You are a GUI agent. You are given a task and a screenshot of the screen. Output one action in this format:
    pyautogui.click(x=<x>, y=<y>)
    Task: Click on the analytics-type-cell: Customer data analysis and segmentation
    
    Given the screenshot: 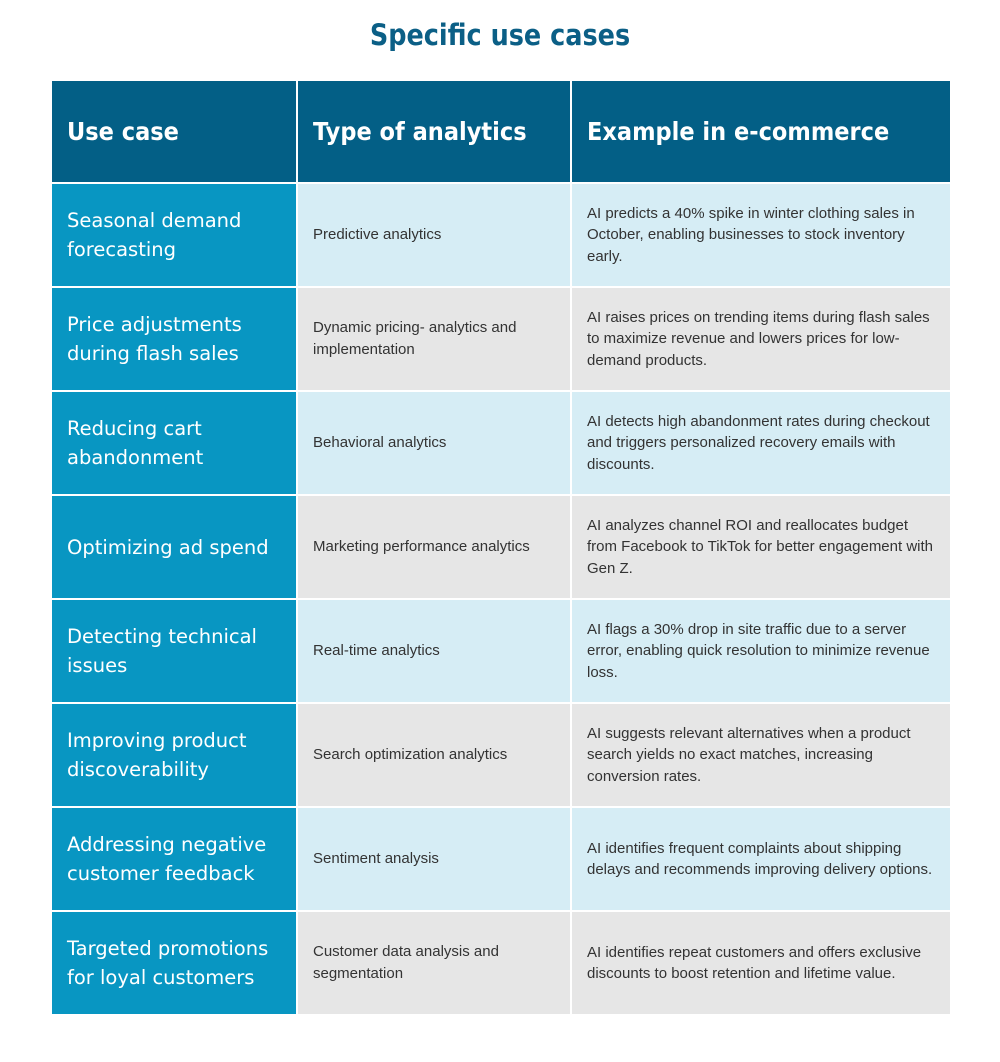 What is the action you would take?
    pyautogui.click(x=434, y=963)
    